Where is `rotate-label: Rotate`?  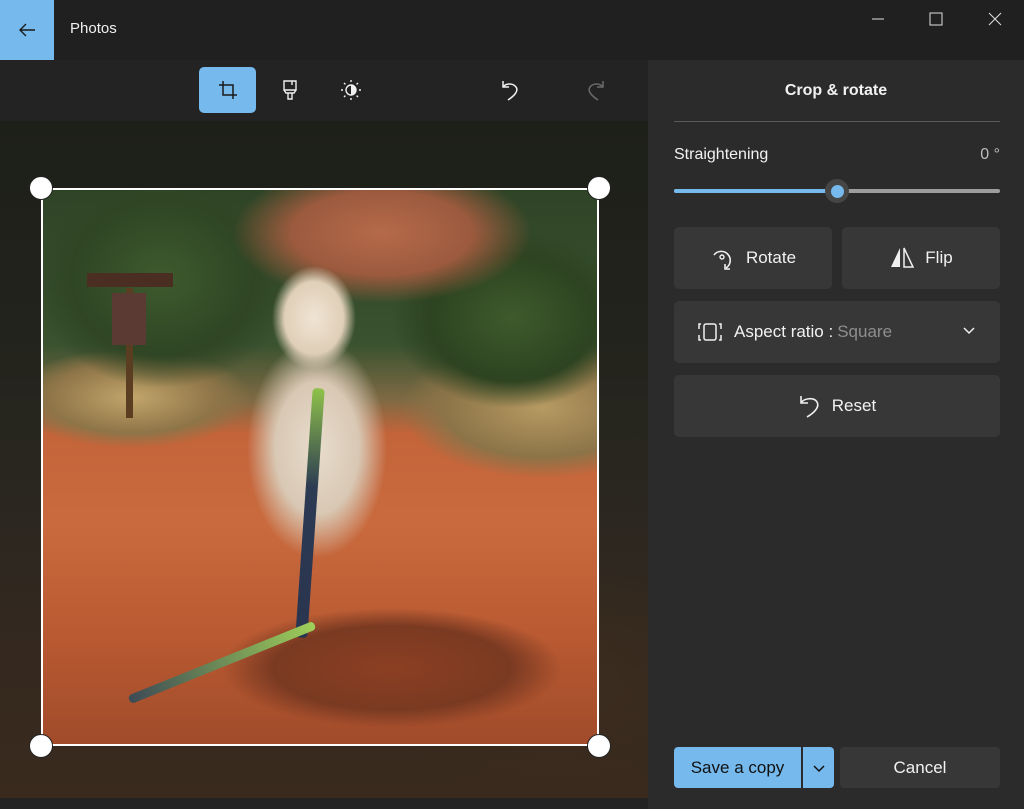
rotate-label: Rotate is located at coordinates (771, 257).